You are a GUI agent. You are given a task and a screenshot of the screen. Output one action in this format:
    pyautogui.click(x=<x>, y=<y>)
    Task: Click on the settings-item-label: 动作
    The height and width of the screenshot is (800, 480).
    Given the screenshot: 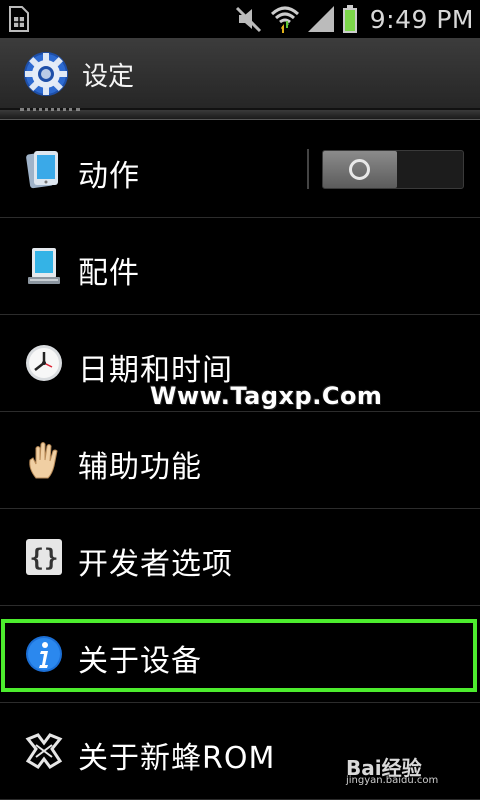 What is the action you would take?
    pyautogui.click(x=109, y=176)
    